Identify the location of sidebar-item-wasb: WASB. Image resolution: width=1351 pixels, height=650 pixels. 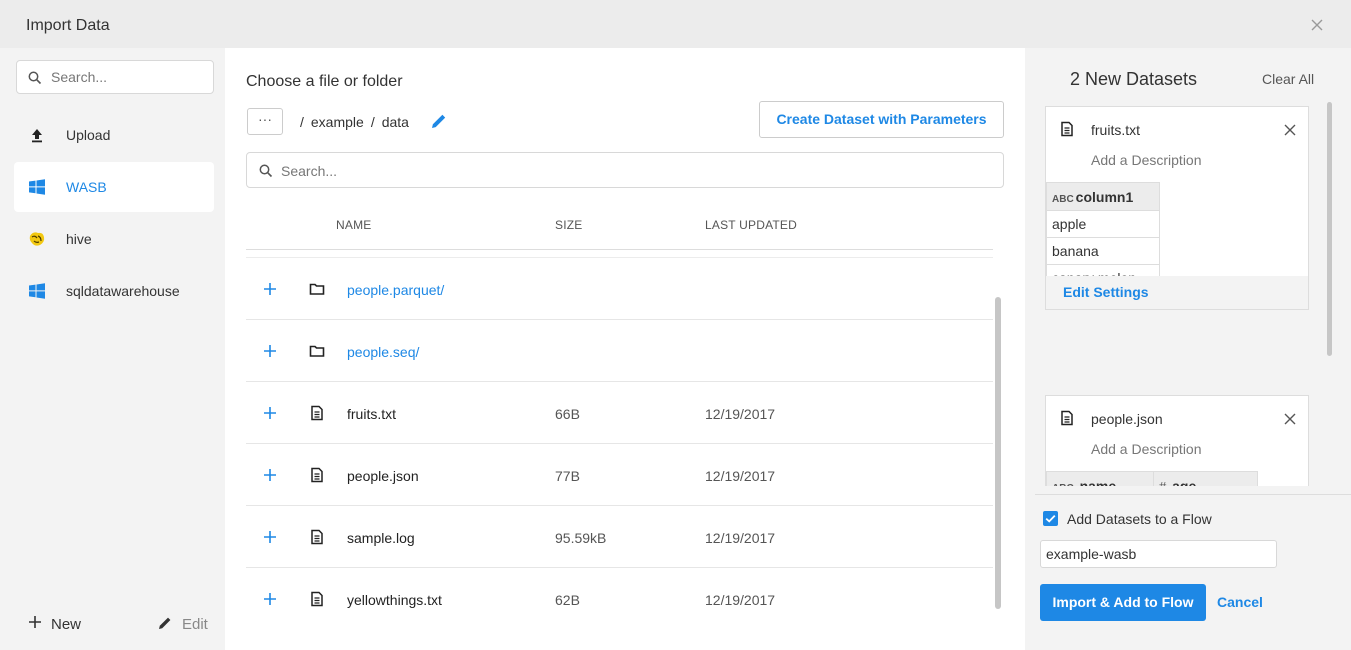
(114, 187).